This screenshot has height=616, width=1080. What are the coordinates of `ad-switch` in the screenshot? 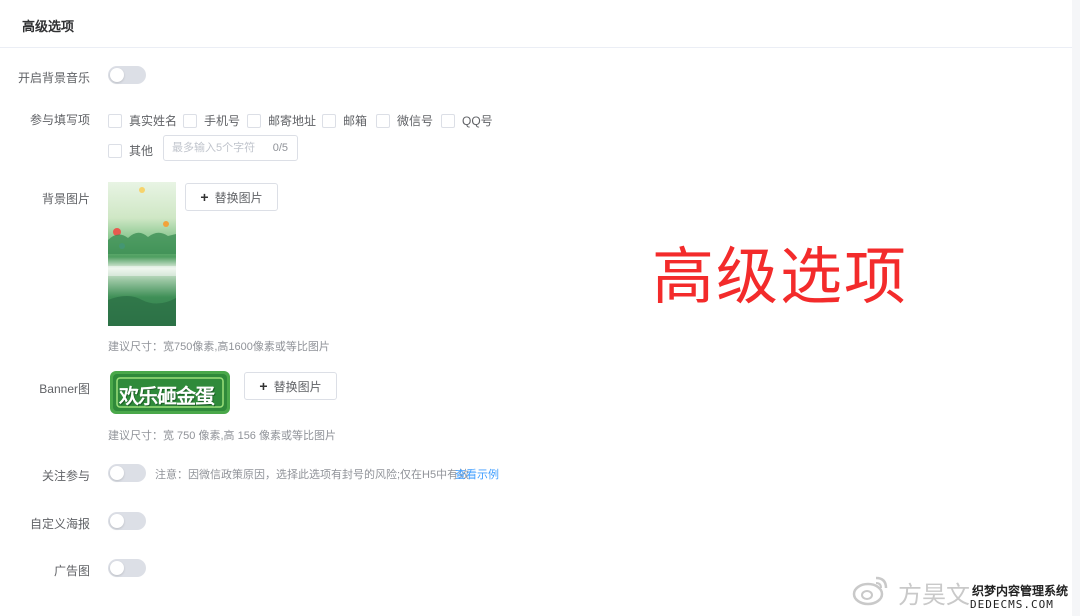 It's located at (127, 568).